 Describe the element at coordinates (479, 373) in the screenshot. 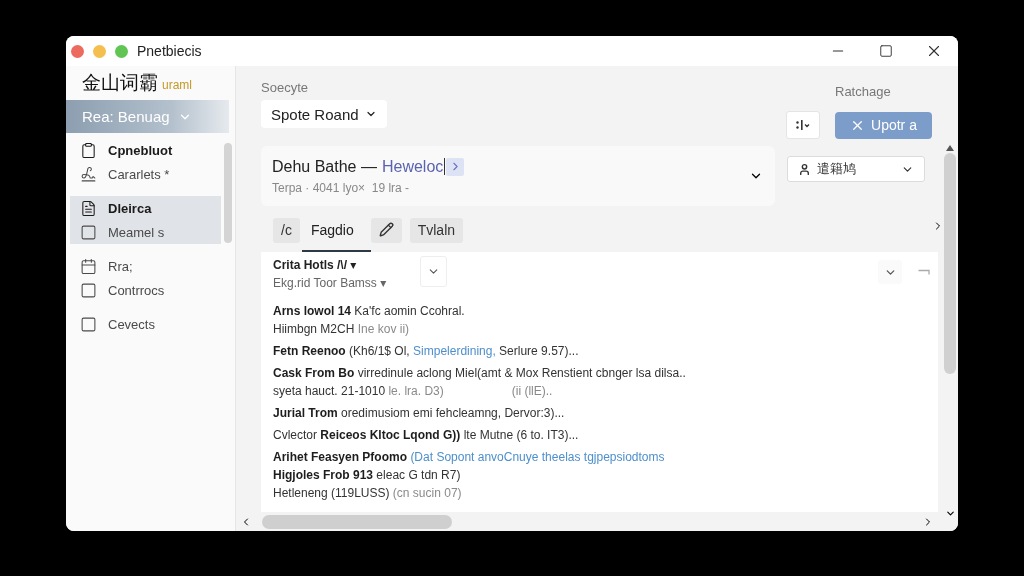

I see `entry-text: Cask From Bo virredinule aclong Miel(amt & Mox Renstient cbnger lsa dilsa..` at that location.